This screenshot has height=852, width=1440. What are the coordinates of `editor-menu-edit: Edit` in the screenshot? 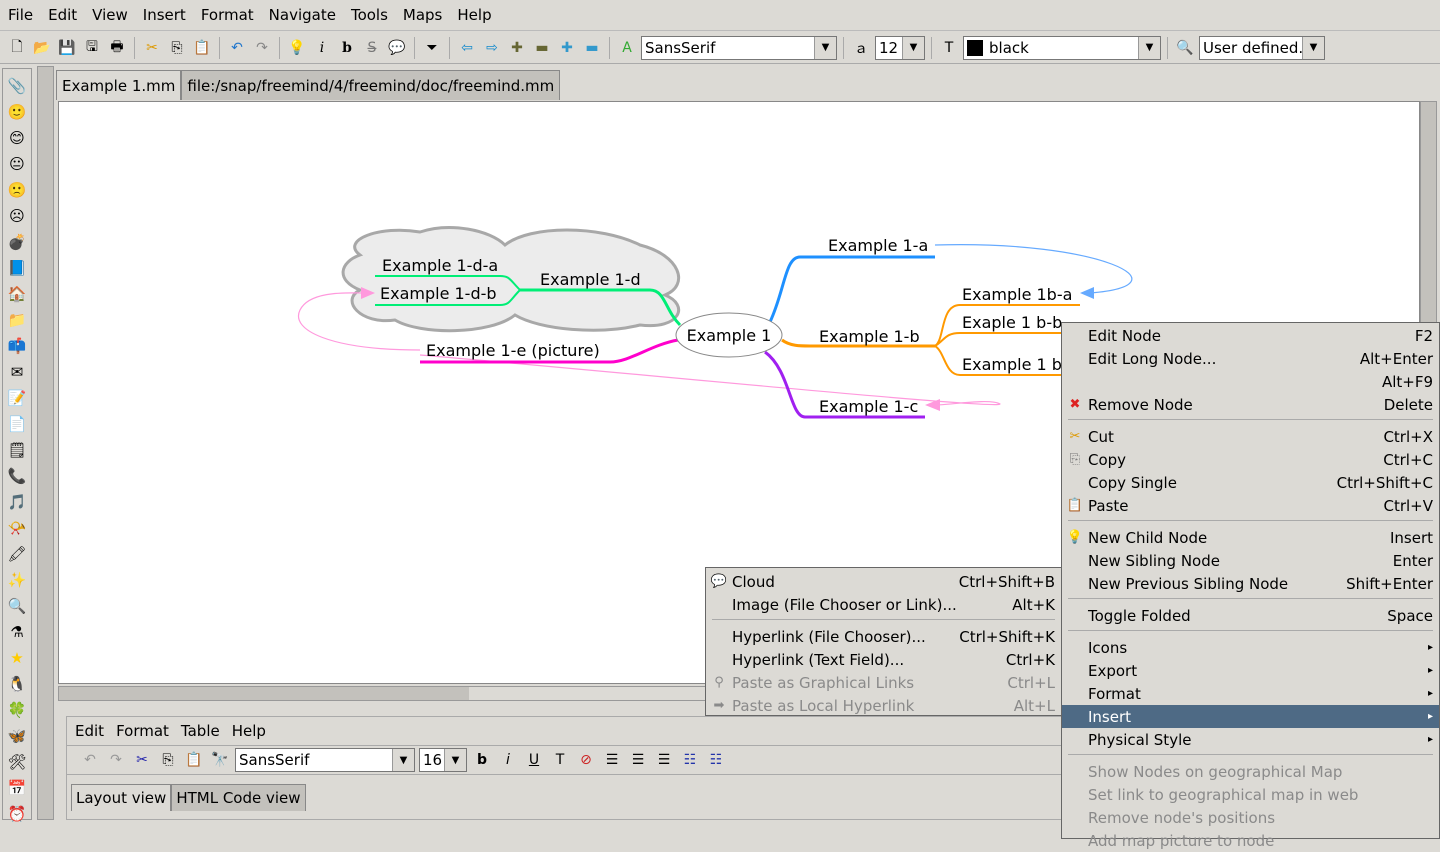 It's located at (89, 731).